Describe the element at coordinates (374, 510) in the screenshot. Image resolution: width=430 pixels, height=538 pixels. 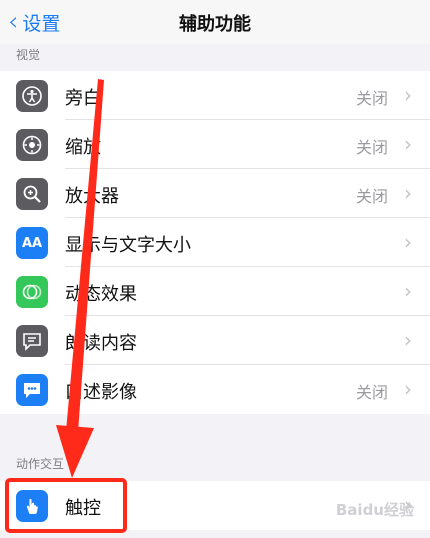
I see `watermark: Baidu经验` at that location.